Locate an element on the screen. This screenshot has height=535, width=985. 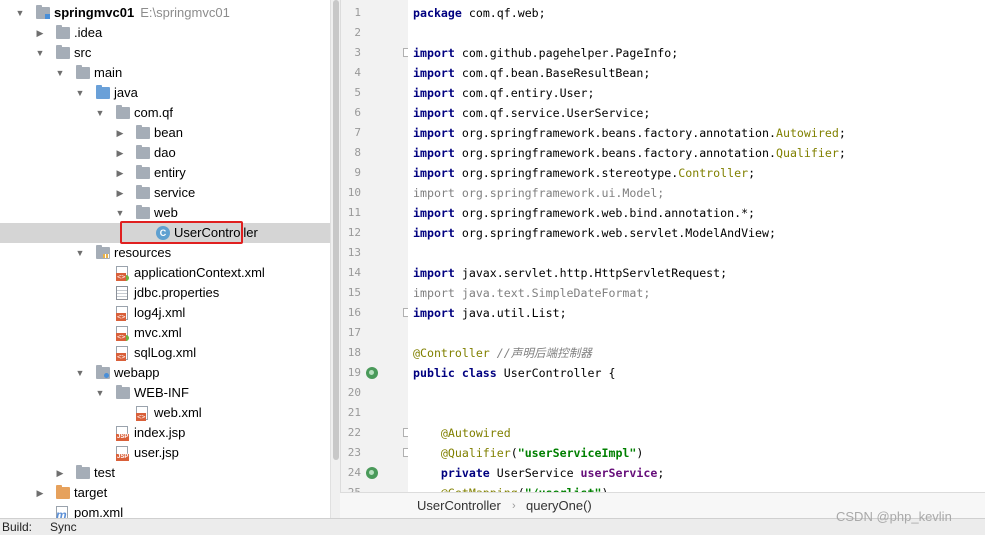
tree-item-springmvc01: ▼ springmvc01 E:\springmvc01 is located at coordinates (165, 13).